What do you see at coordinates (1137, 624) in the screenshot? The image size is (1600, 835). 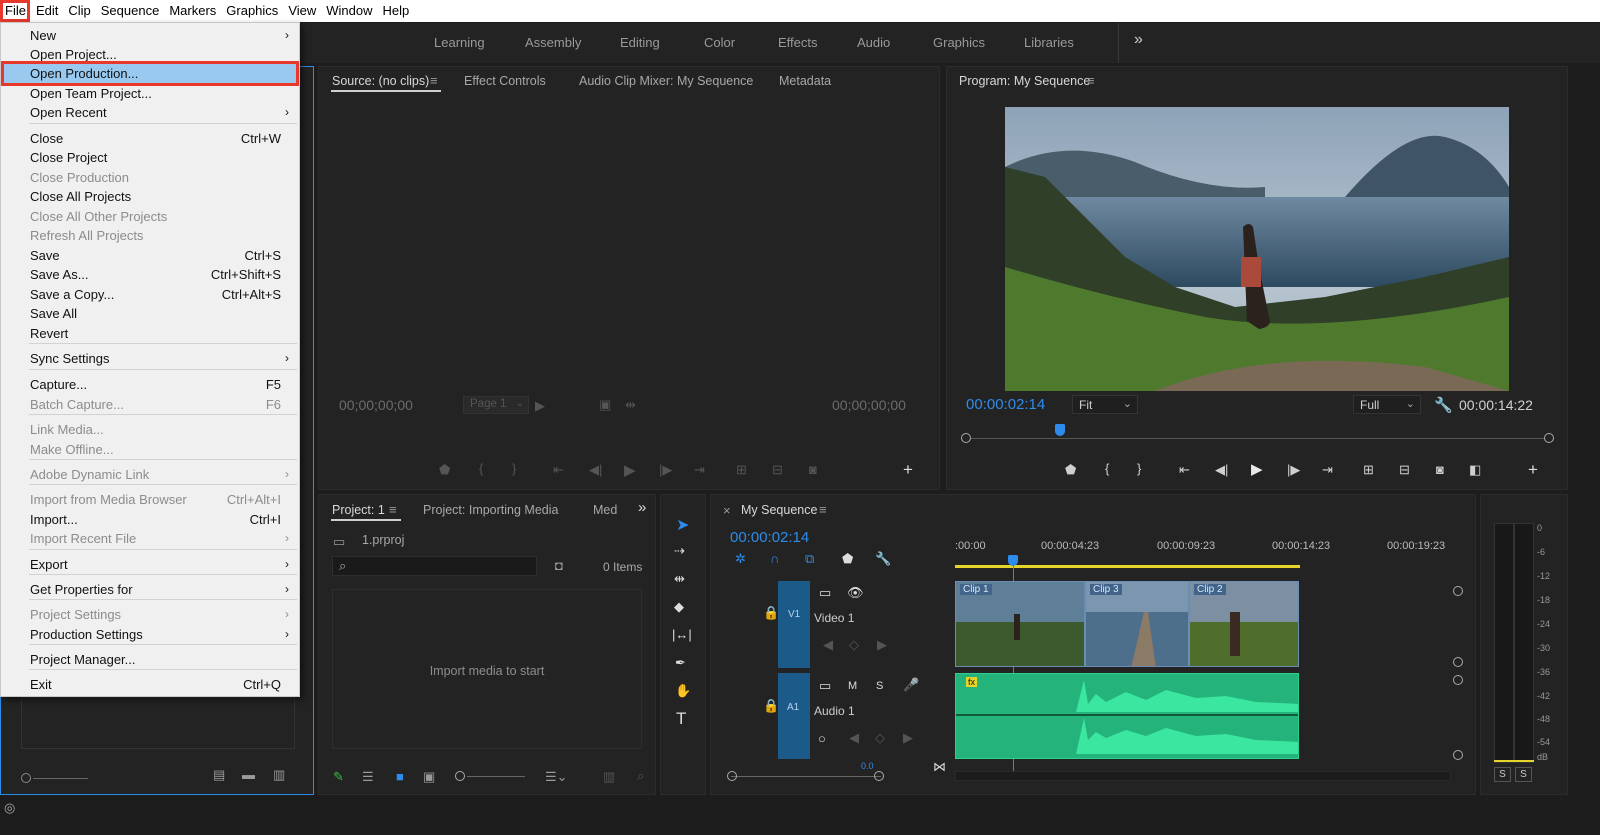 I see `clip-3: Clip 3` at bounding box center [1137, 624].